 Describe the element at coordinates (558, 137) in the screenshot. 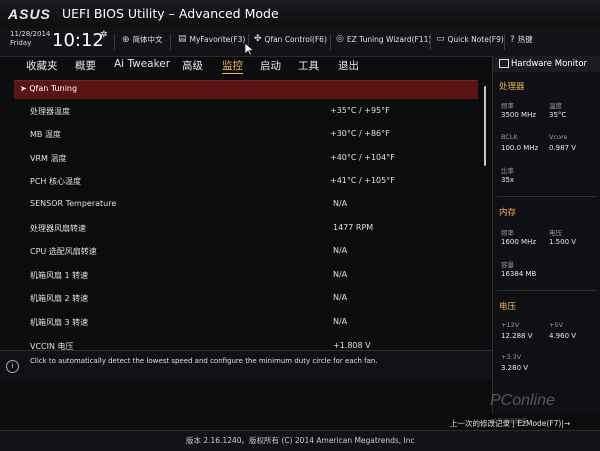

I see `vcore-label: Vcore` at that location.